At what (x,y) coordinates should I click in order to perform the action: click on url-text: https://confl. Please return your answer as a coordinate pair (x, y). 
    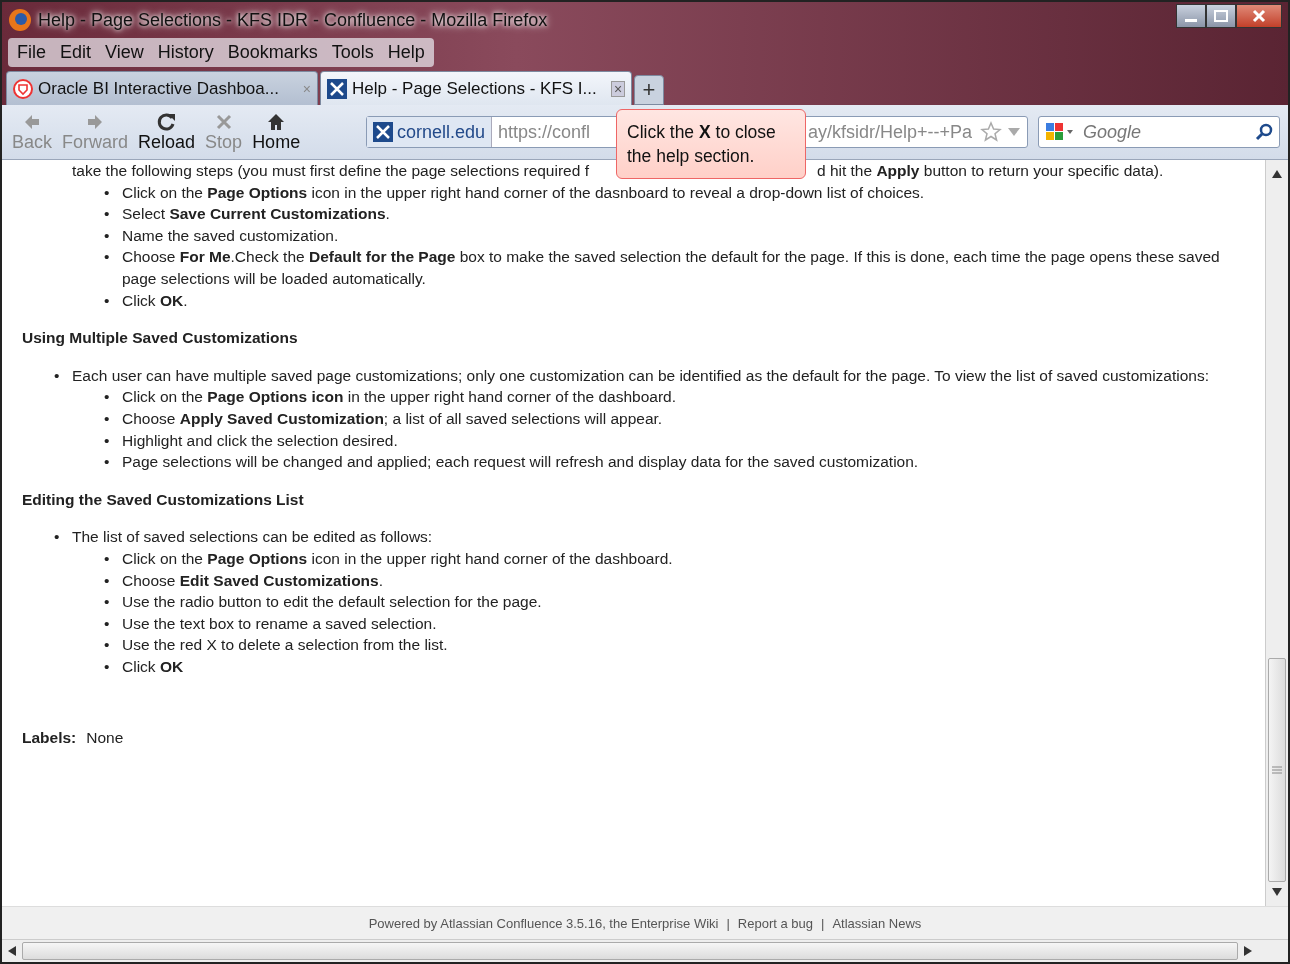
    Looking at the image, I should click on (544, 132).